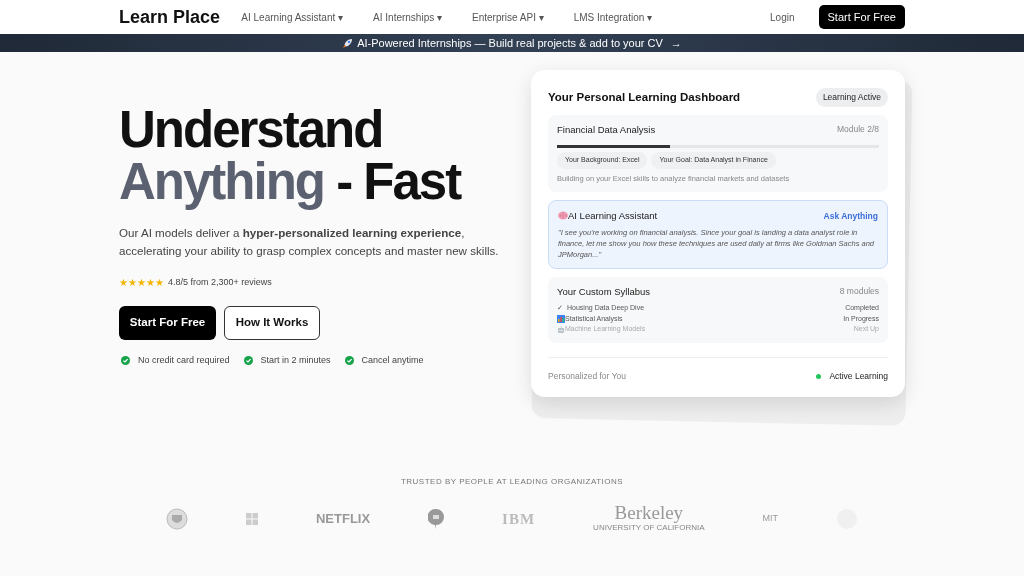  What do you see at coordinates (613, 17) in the screenshot?
I see `nav-menu-item: LMS Integration ▾` at bounding box center [613, 17].